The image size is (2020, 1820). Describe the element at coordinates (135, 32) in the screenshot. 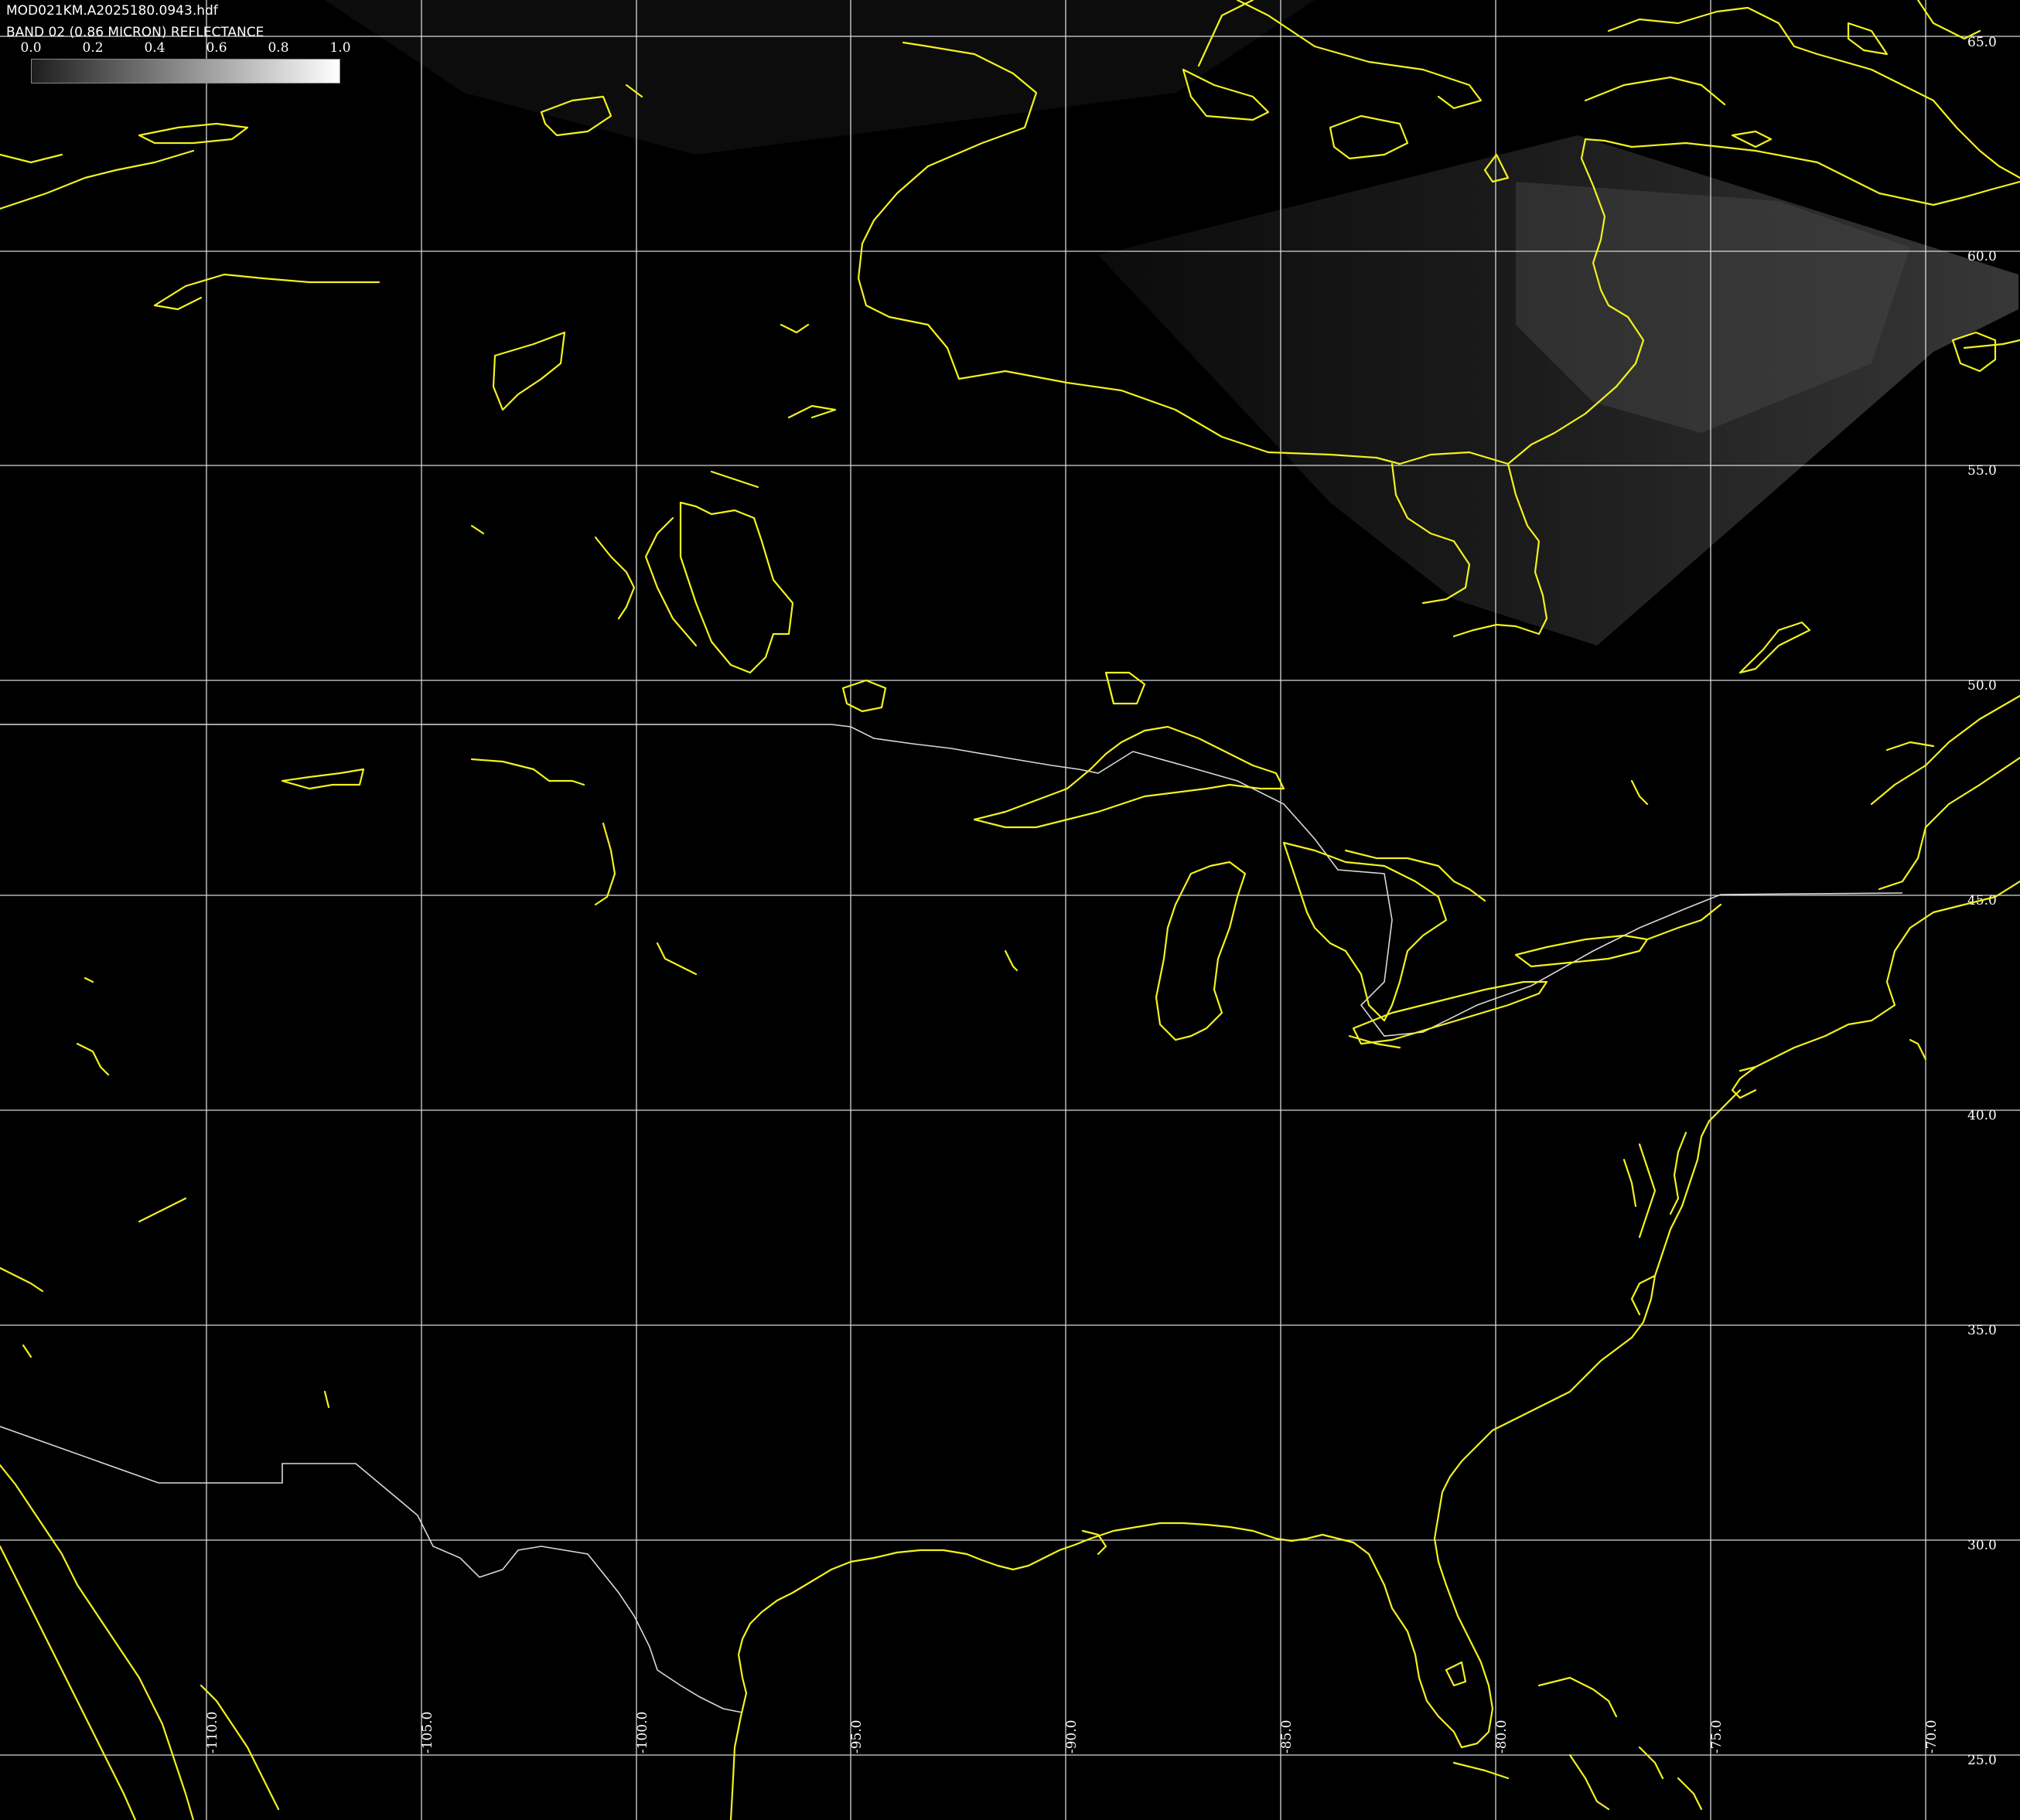

I see `band-title: BAND 02 (0.86 MICRON) REFLECTANCE` at that location.